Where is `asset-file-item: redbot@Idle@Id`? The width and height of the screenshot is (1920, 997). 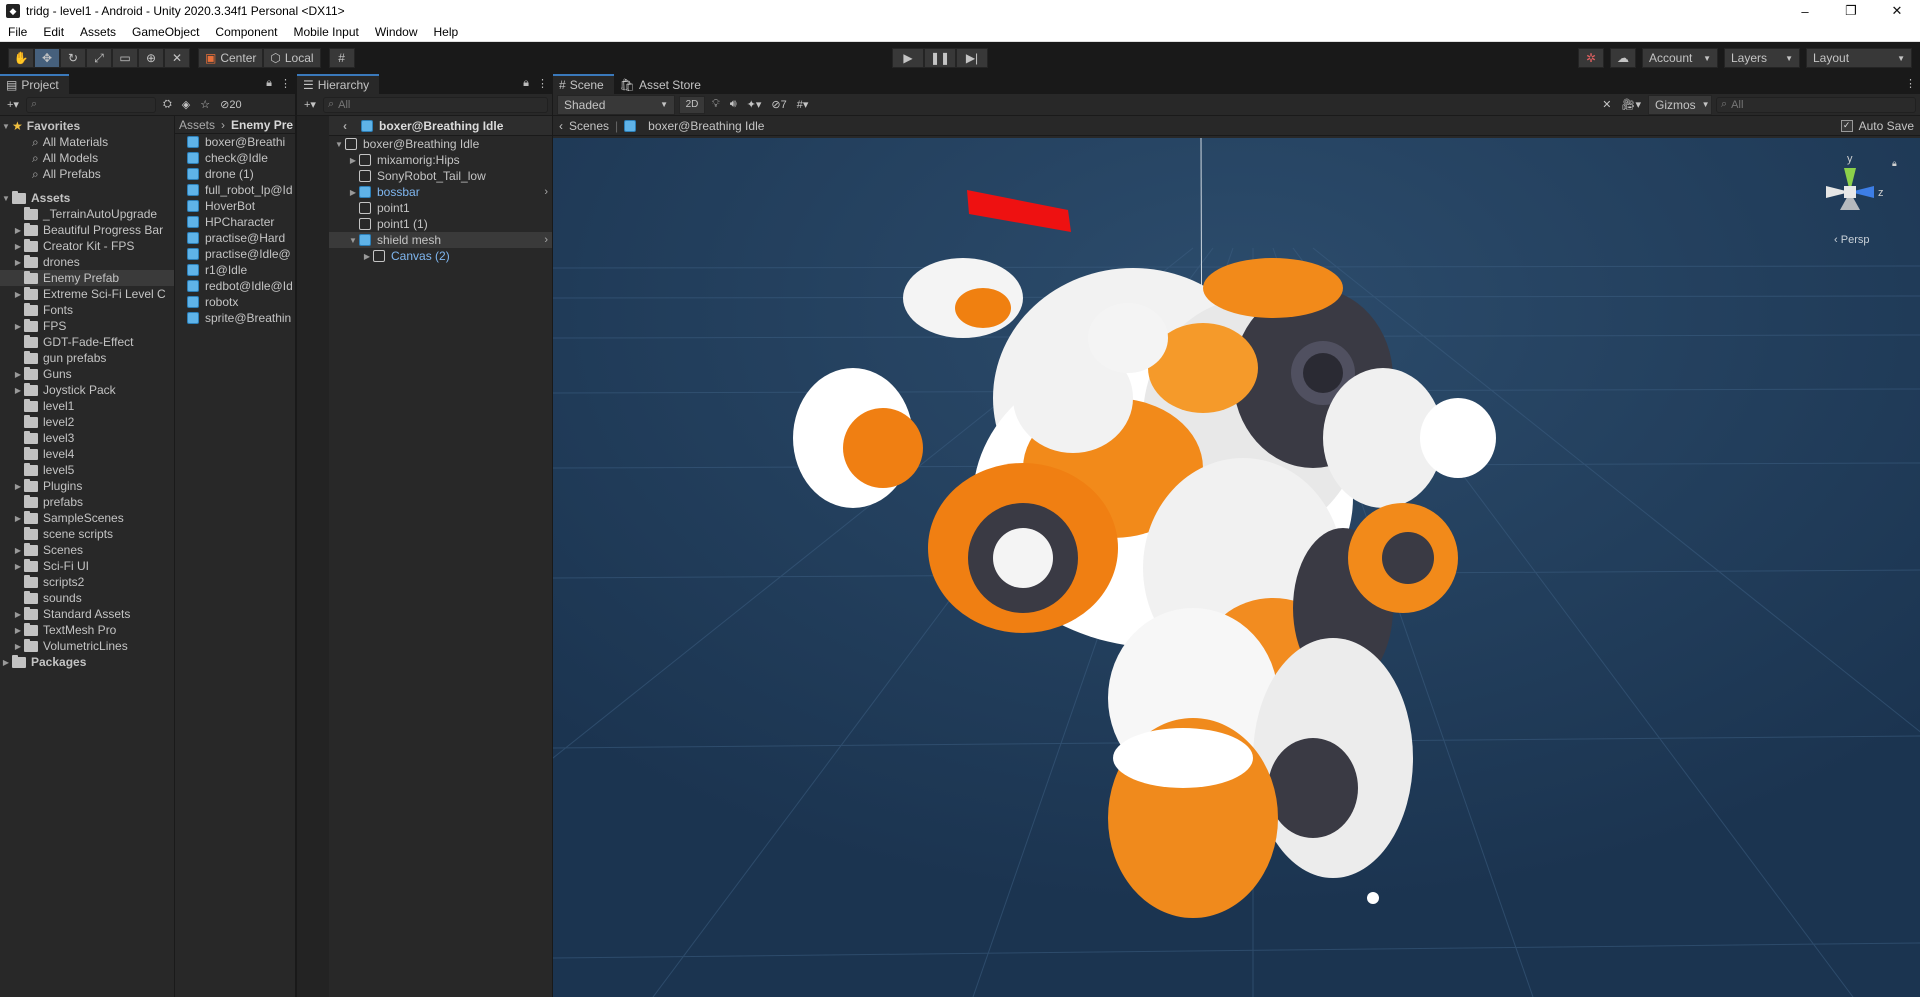
asset-file-item: redbot@Idle@Id is located at coordinates (235, 286).